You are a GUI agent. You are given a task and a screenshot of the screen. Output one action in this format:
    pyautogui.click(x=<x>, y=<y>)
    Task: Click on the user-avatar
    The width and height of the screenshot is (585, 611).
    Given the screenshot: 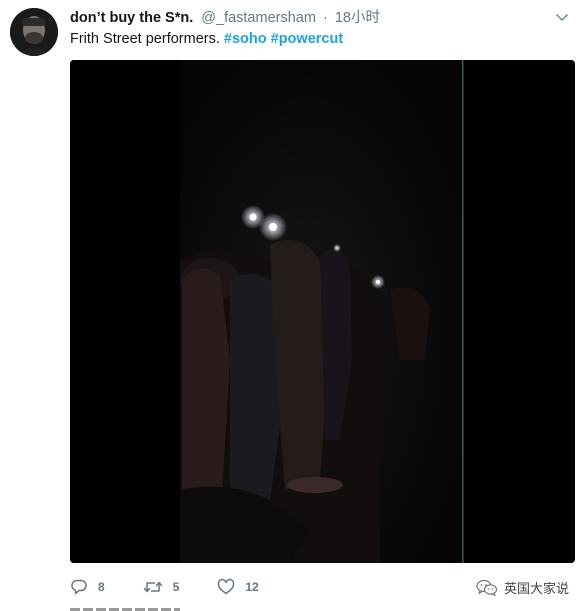 What is the action you would take?
    pyautogui.click(x=34, y=32)
    